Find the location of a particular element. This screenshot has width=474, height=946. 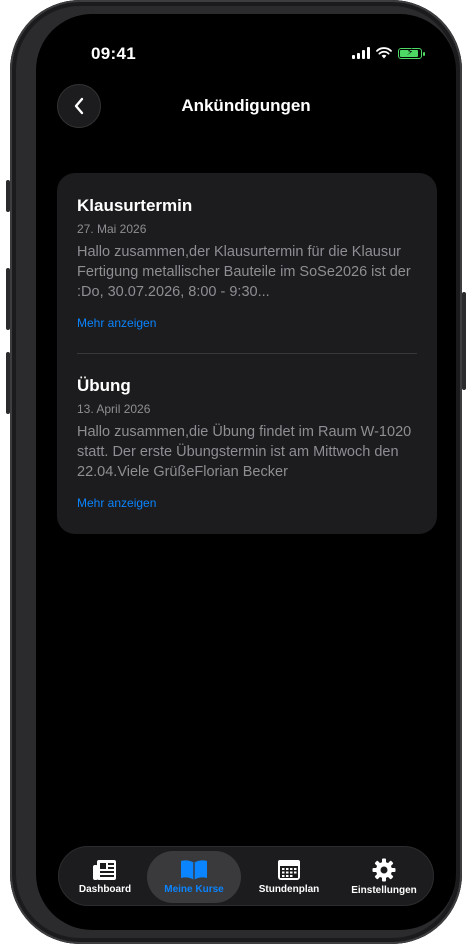

announcement-title: Übung is located at coordinates (104, 385).